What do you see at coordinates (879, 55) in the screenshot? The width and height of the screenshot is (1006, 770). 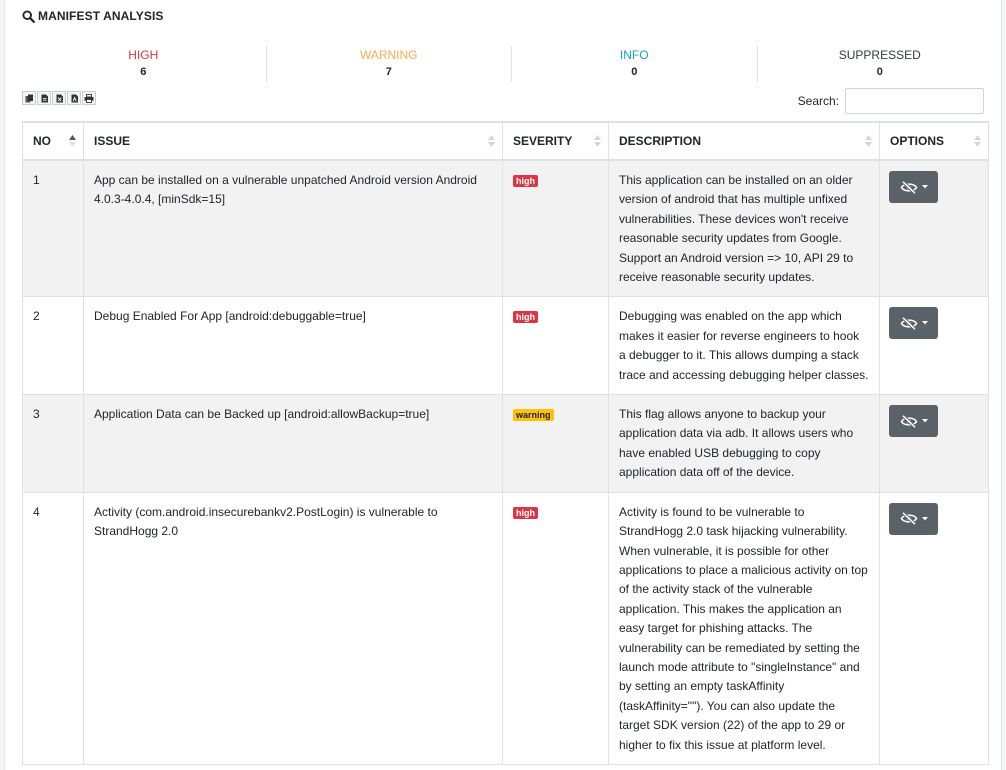 I see `stat-label: SUPPRESSED` at bounding box center [879, 55].